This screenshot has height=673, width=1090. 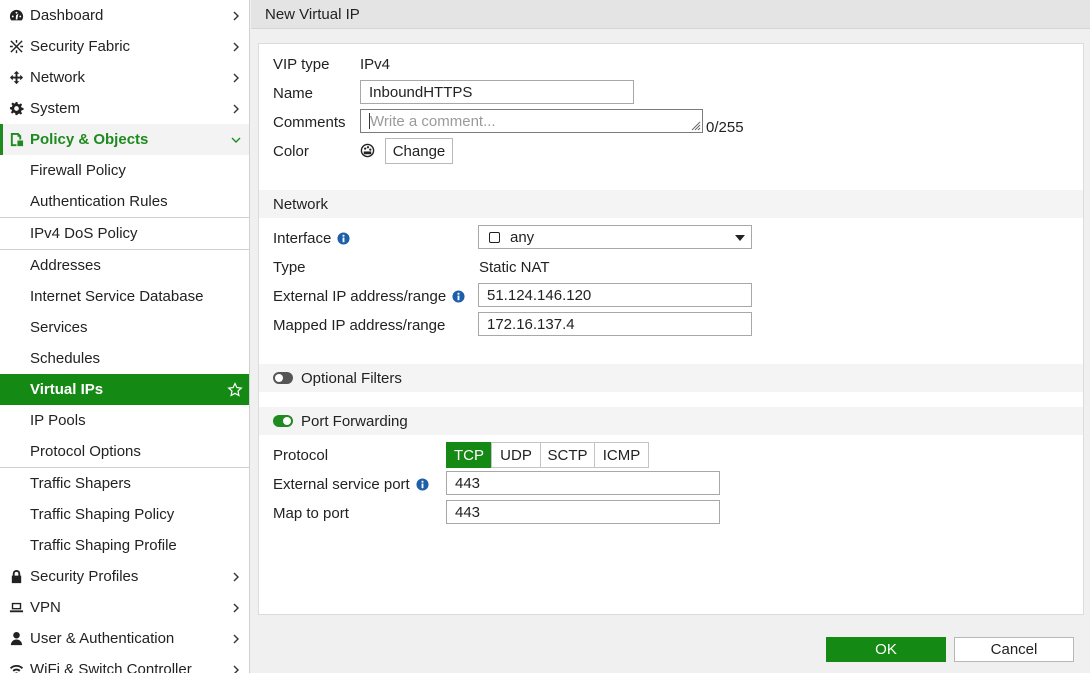 I want to click on external-ip-input: 51.124.146.120, so click(x=615, y=295).